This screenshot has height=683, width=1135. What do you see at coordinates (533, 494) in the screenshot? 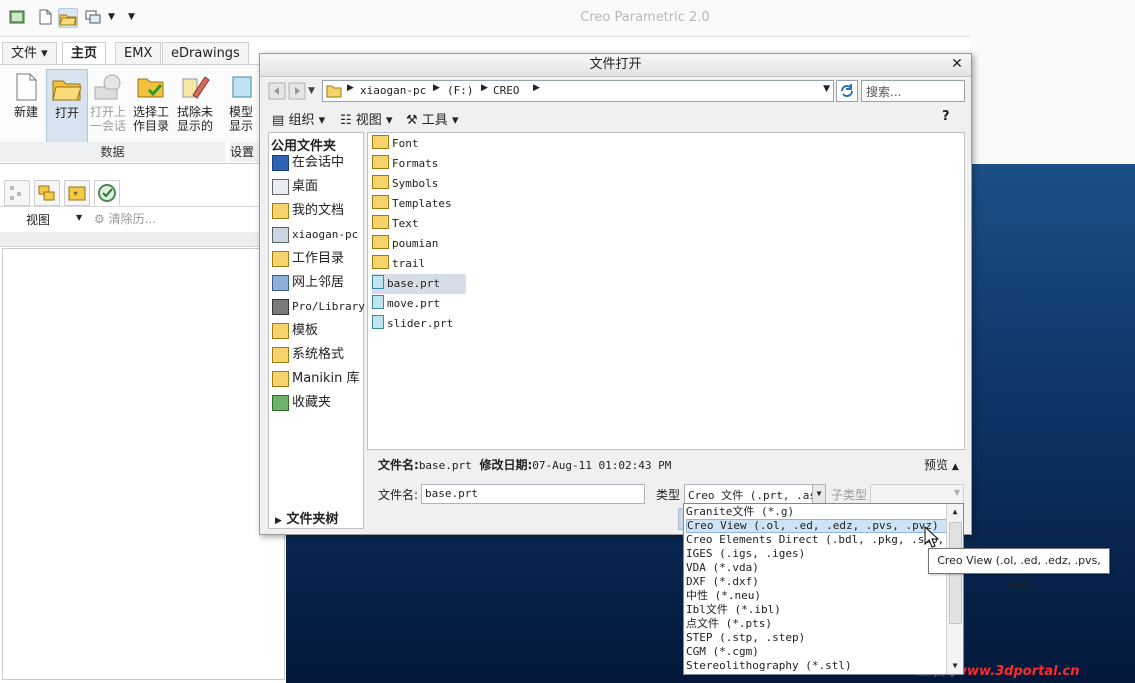
I see `filename-input: base.prt` at bounding box center [533, 494].